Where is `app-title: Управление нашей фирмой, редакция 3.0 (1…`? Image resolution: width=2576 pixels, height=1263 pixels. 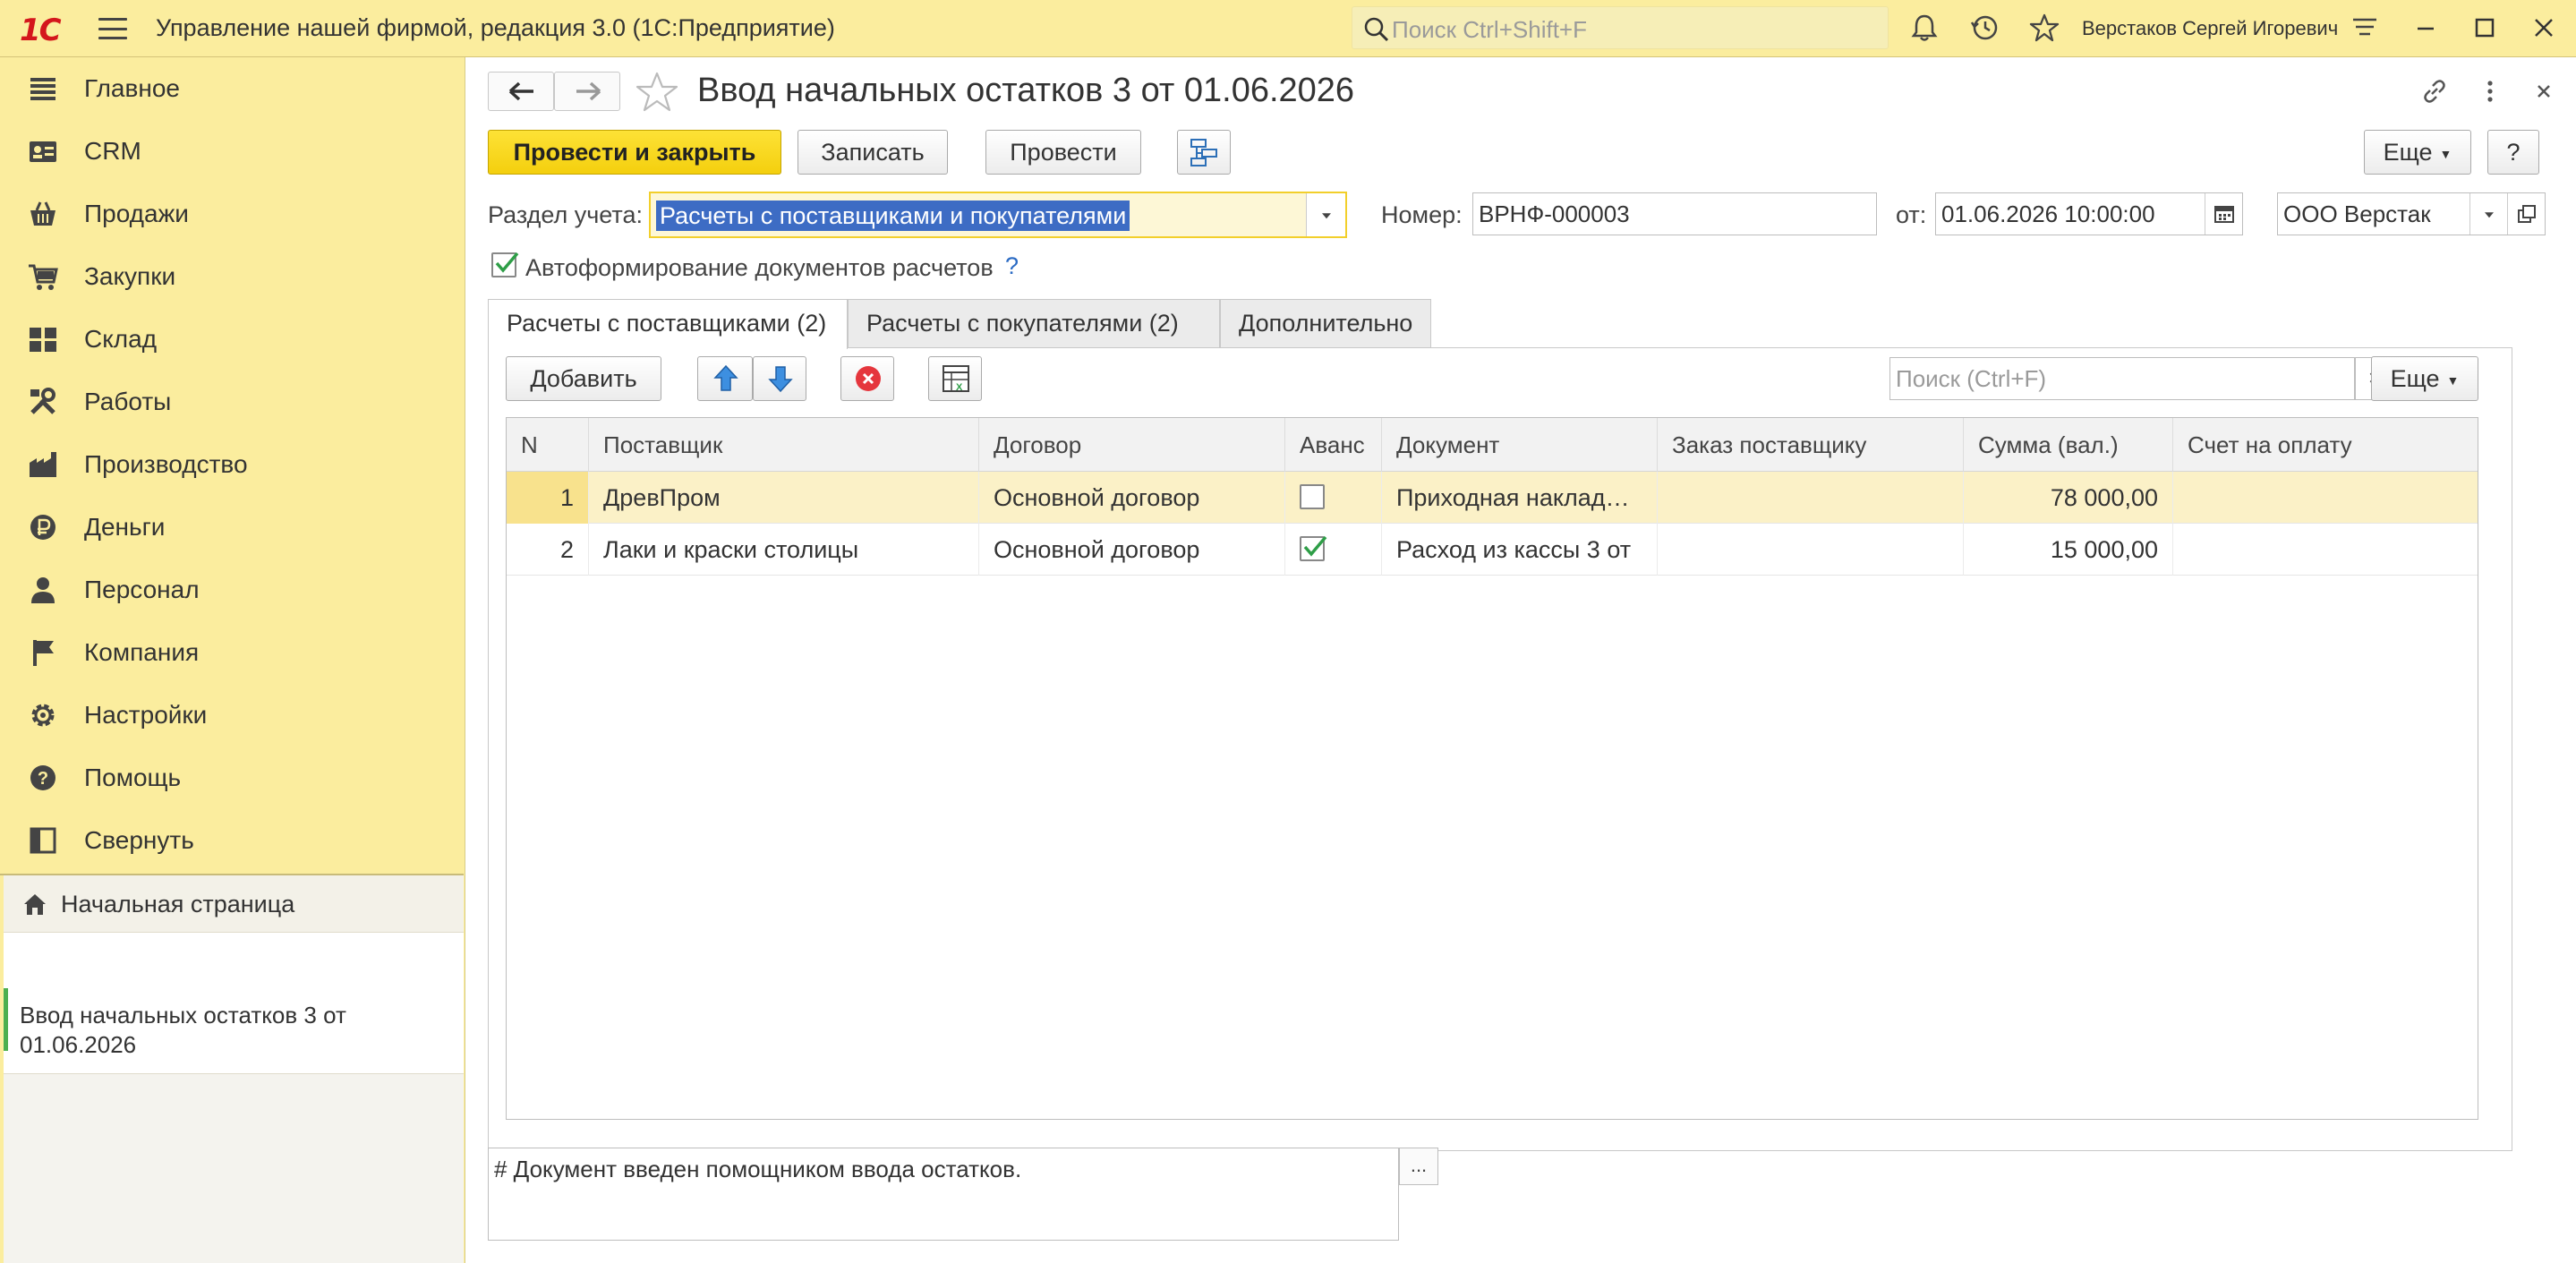
app-title: Управление нашей фирмой, редакция 3.0 (1… is located at coordinates (495, 28).